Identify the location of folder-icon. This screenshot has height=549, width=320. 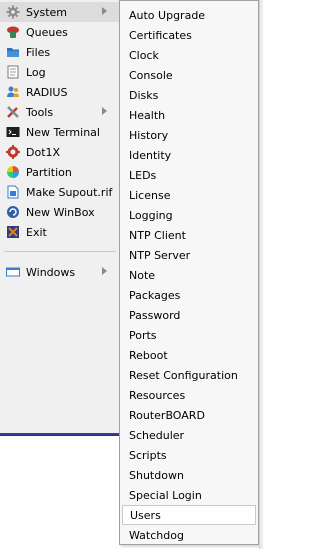
(13, 52).